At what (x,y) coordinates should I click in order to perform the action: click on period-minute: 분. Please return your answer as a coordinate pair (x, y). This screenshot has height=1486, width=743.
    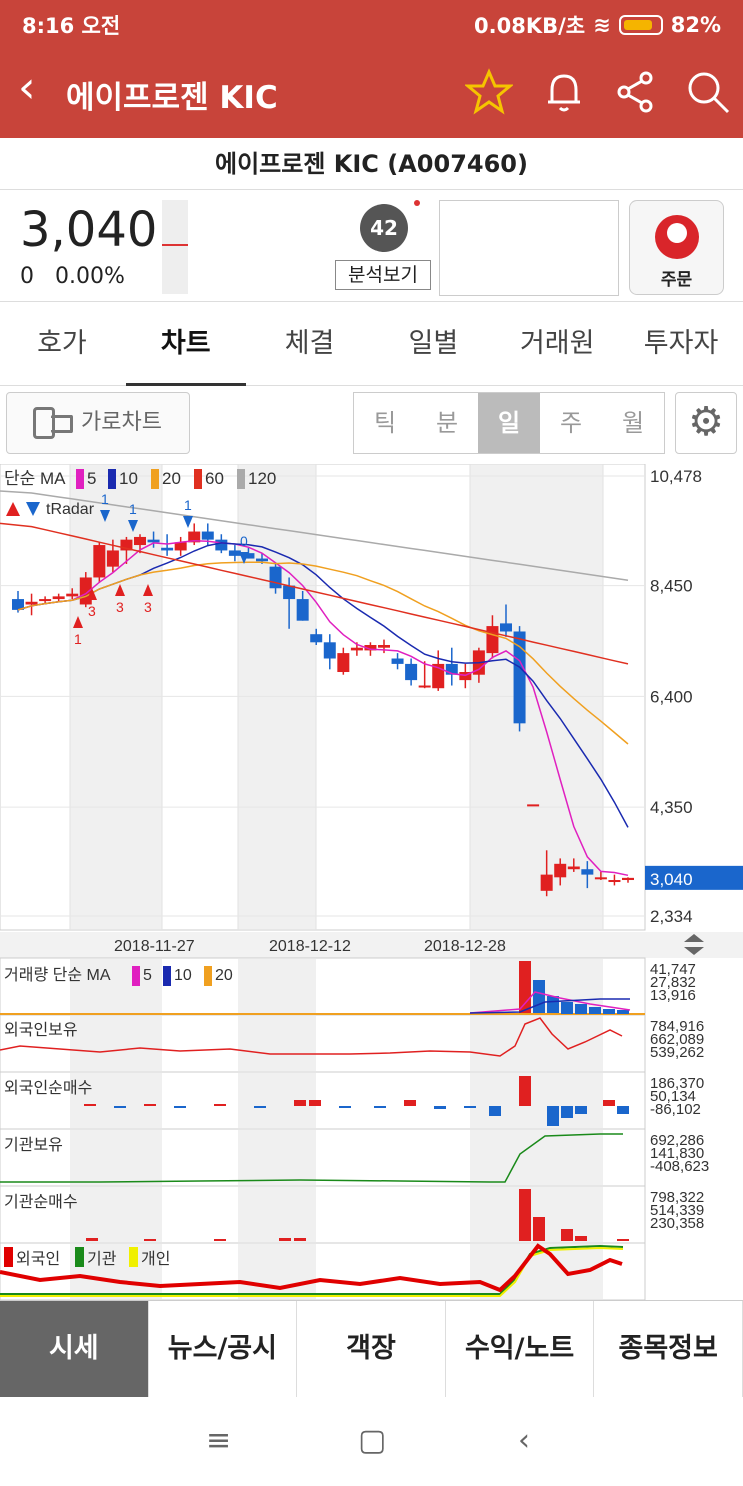
    Looking at the image, I should click on (447, 423).